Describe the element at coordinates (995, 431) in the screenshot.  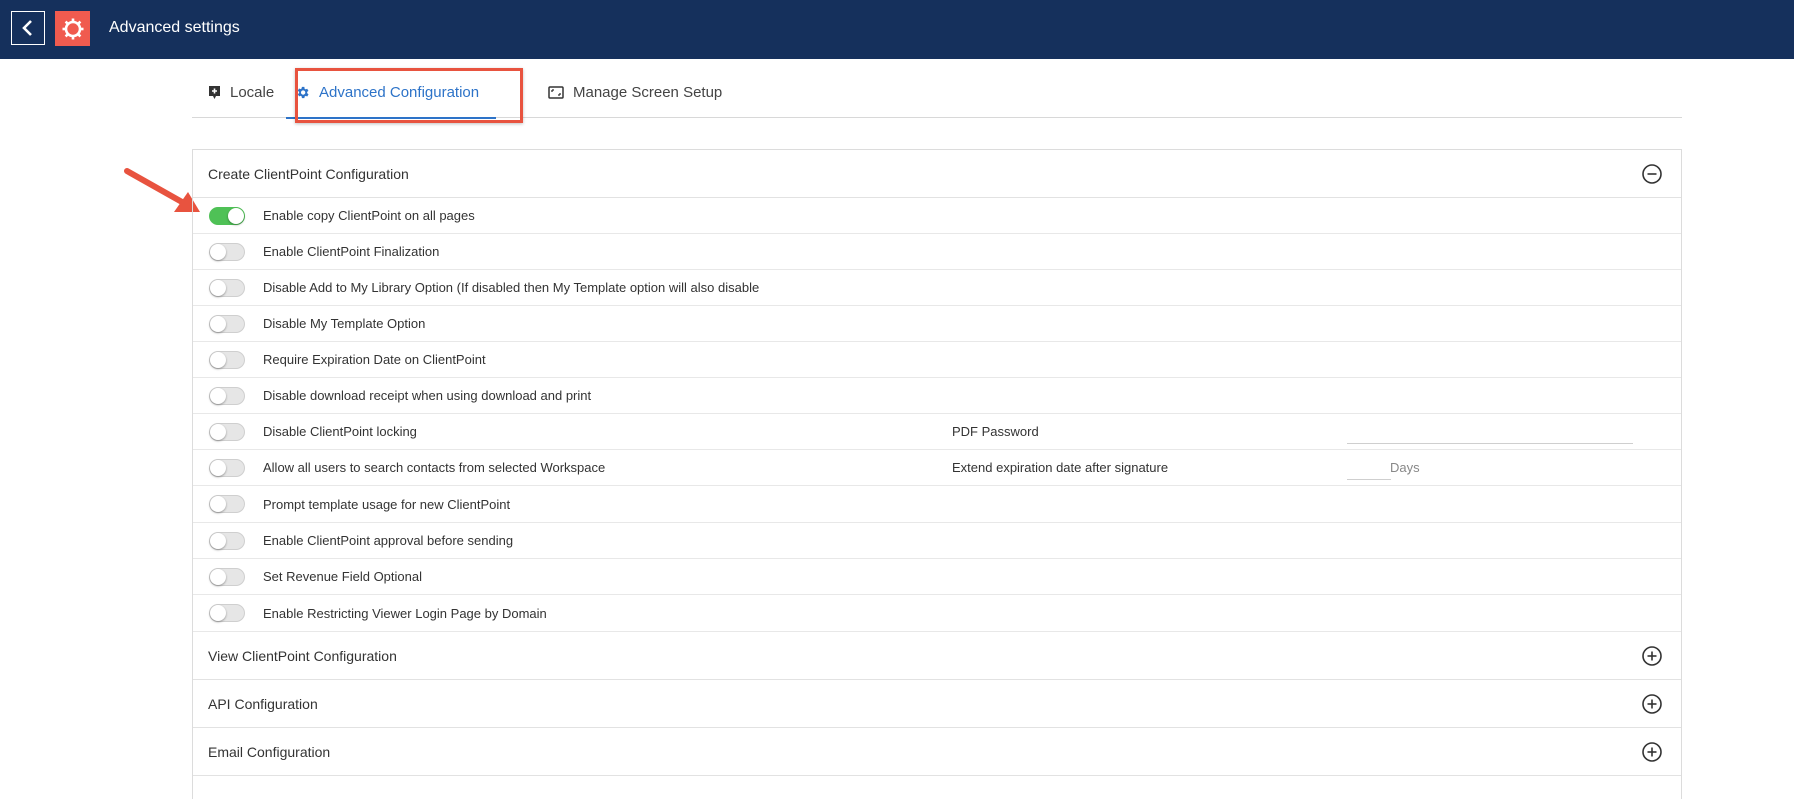
I see `pdf-password-label: PDF Password` at that location.